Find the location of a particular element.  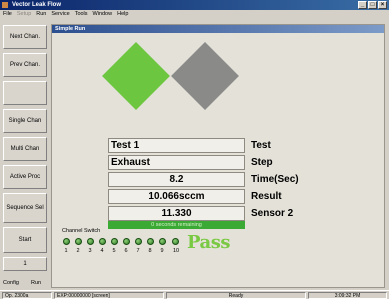

channel-2-led is located at coordinates (78, 241).